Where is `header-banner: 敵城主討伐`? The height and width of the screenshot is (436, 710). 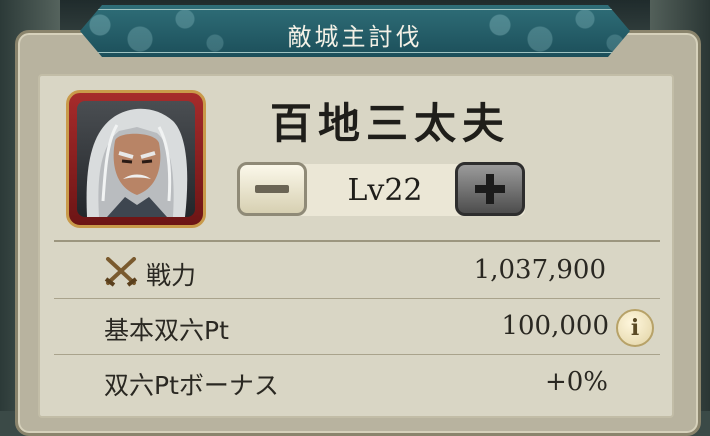 header-banner: 敵城主討伐 is located at coordinates (355, 31).